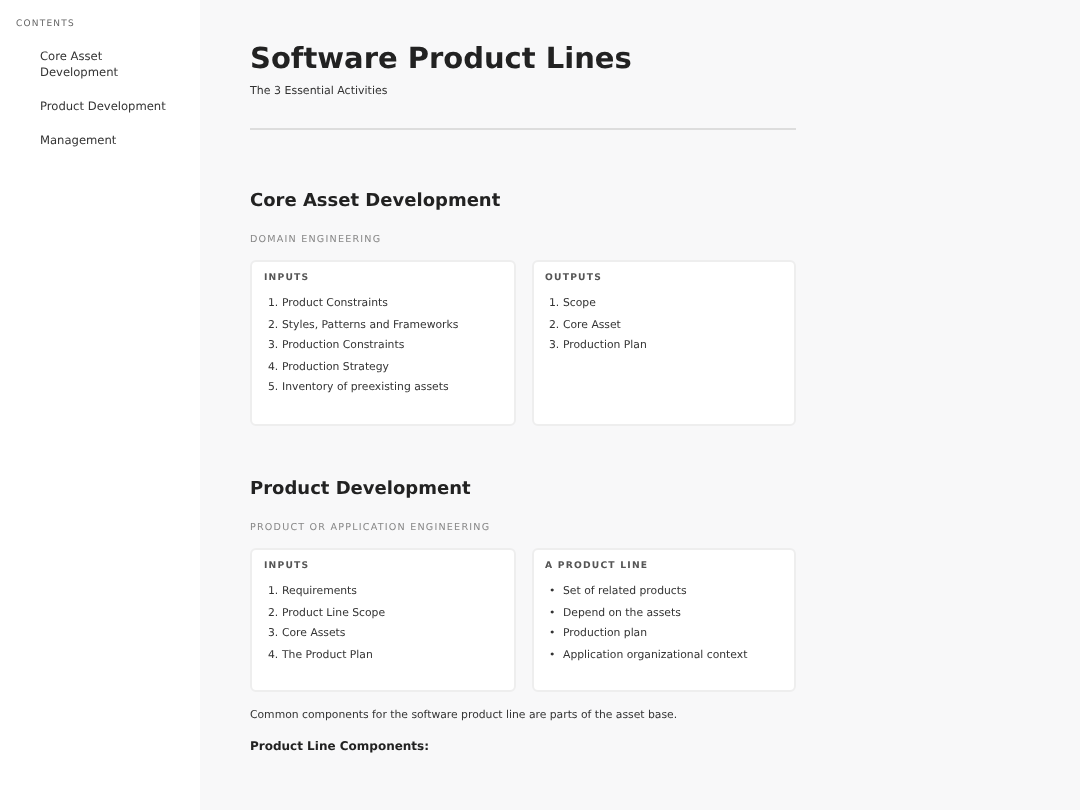 This screenshot has width=1080, height=810. Describe the element at coordinates (442, 61) in the screenshot. I see `page-title: Software Product Lines` at that location.